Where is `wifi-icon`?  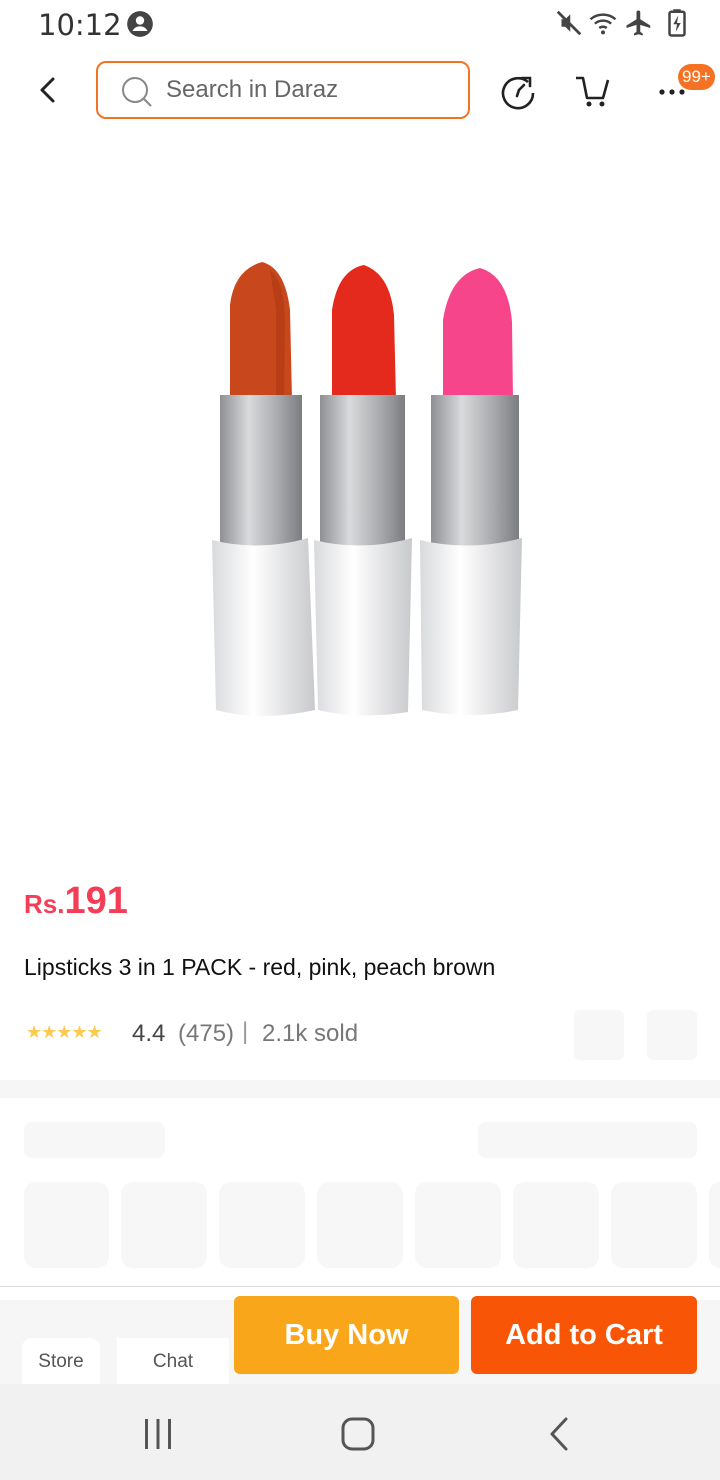
wifi-icon is located at coordinates (603, 24).